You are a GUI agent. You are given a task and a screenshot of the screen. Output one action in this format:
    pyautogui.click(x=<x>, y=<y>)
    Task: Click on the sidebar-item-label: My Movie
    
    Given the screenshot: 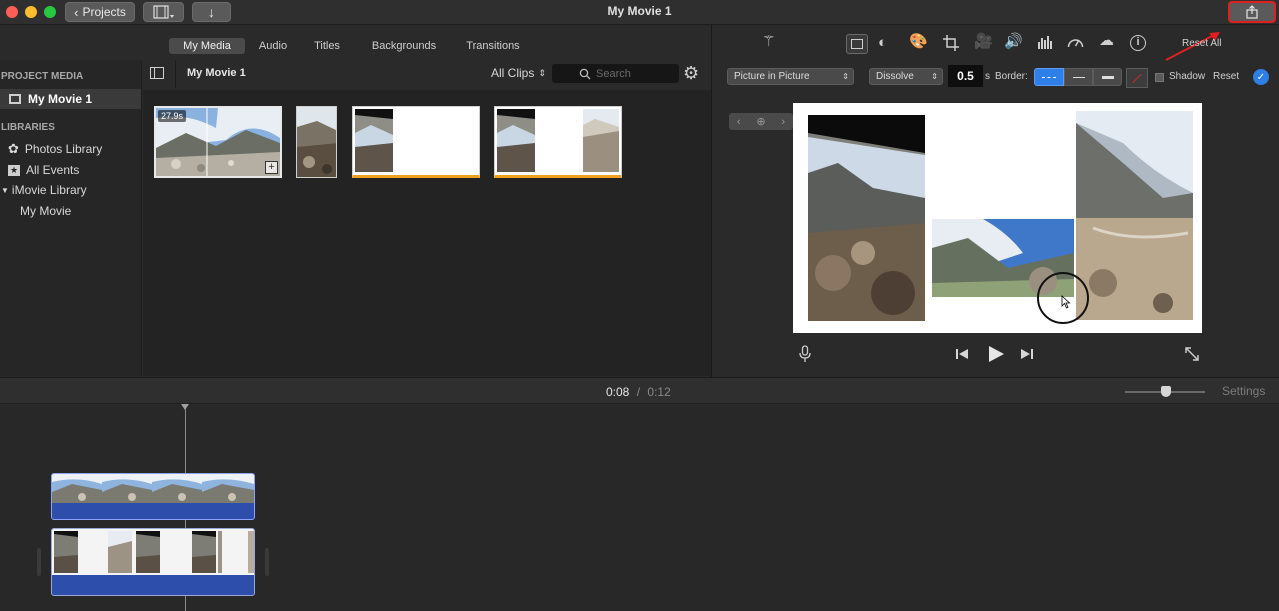 What is the action you would take?
    pyautogui.click(x=46, y=211)
    